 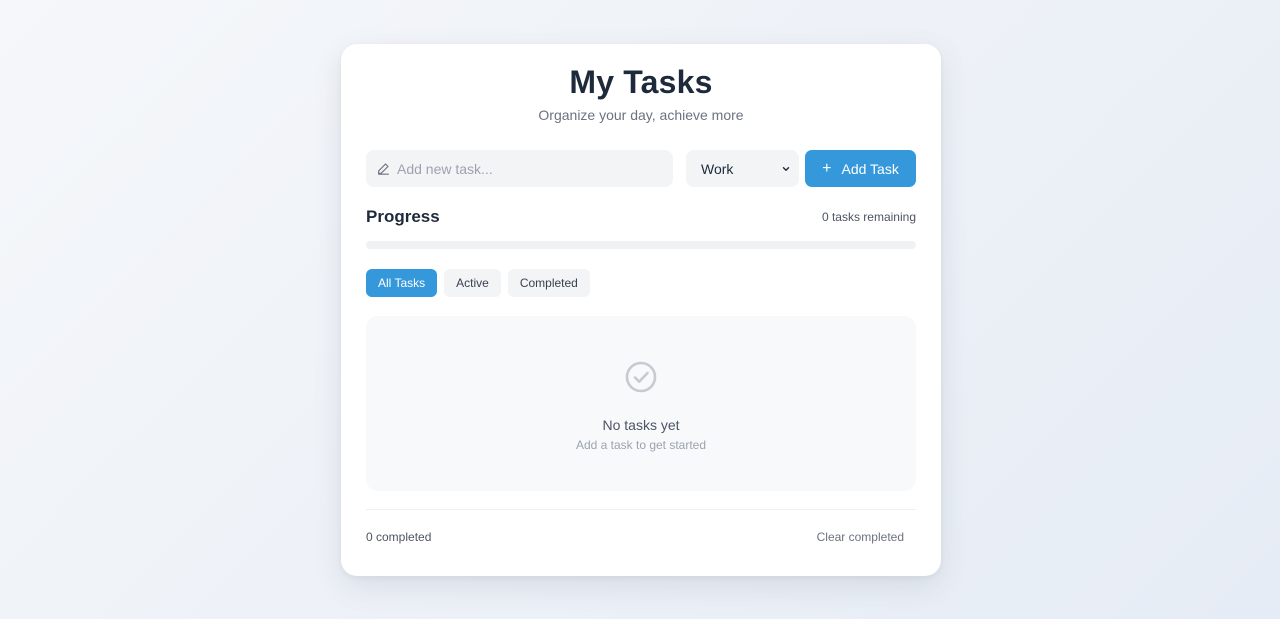 I want to click on check-circle-icon, so click(x=641, y=377).